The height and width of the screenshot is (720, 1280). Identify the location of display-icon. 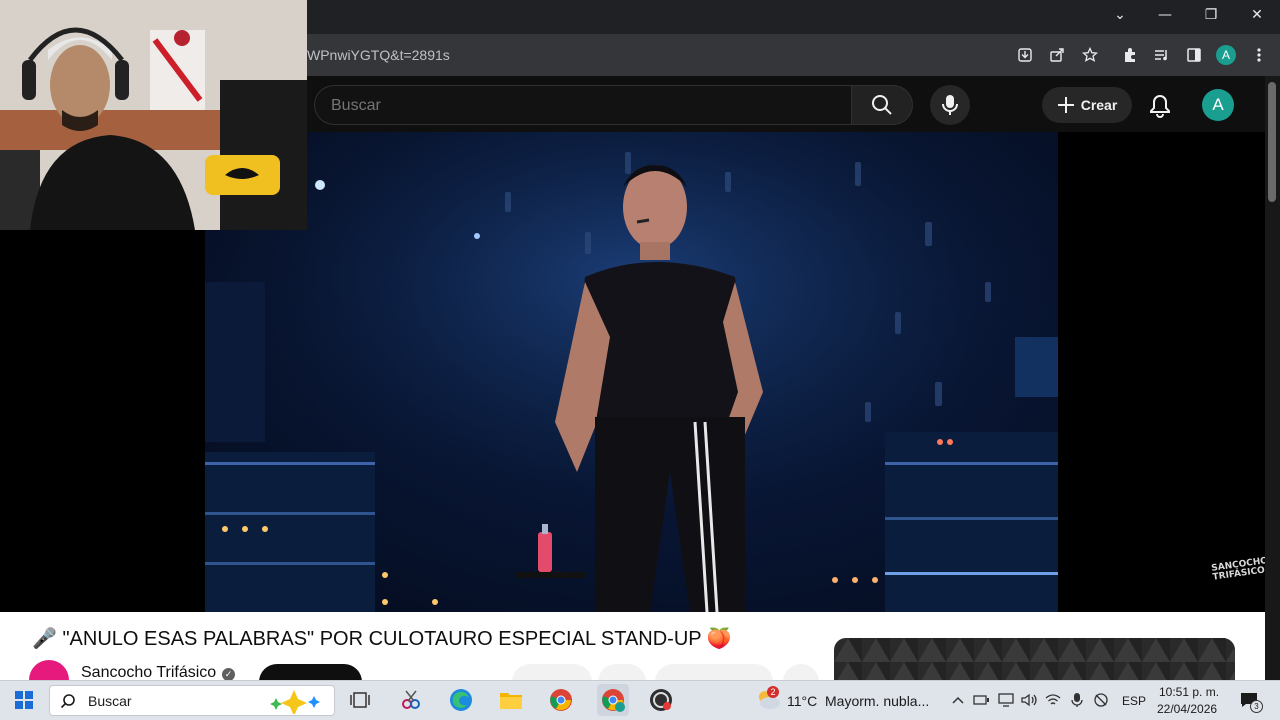
(1006, 700).